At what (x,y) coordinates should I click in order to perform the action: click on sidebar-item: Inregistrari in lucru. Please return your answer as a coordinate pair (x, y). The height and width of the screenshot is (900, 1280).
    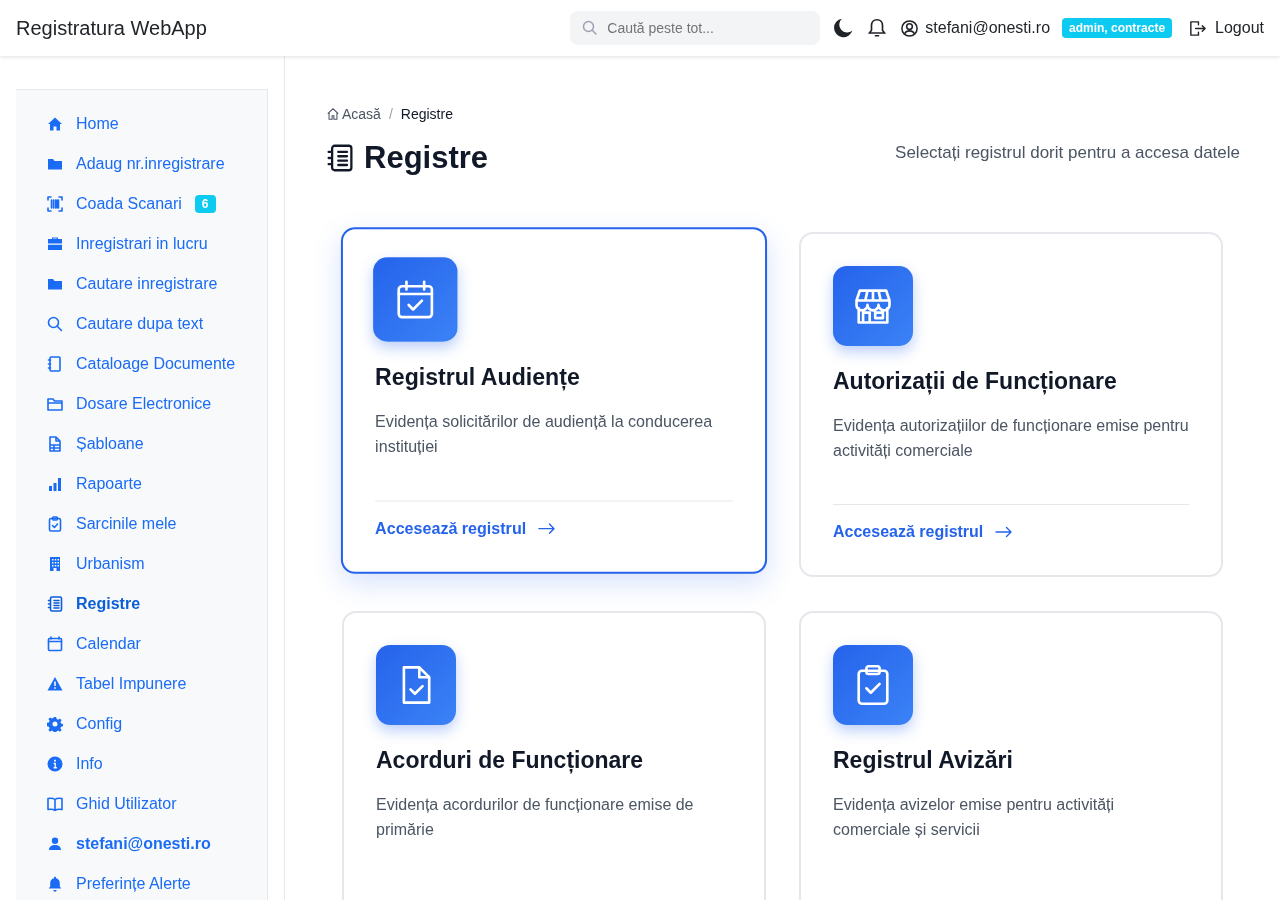
    Looking at the image, I should click on (157, 244).